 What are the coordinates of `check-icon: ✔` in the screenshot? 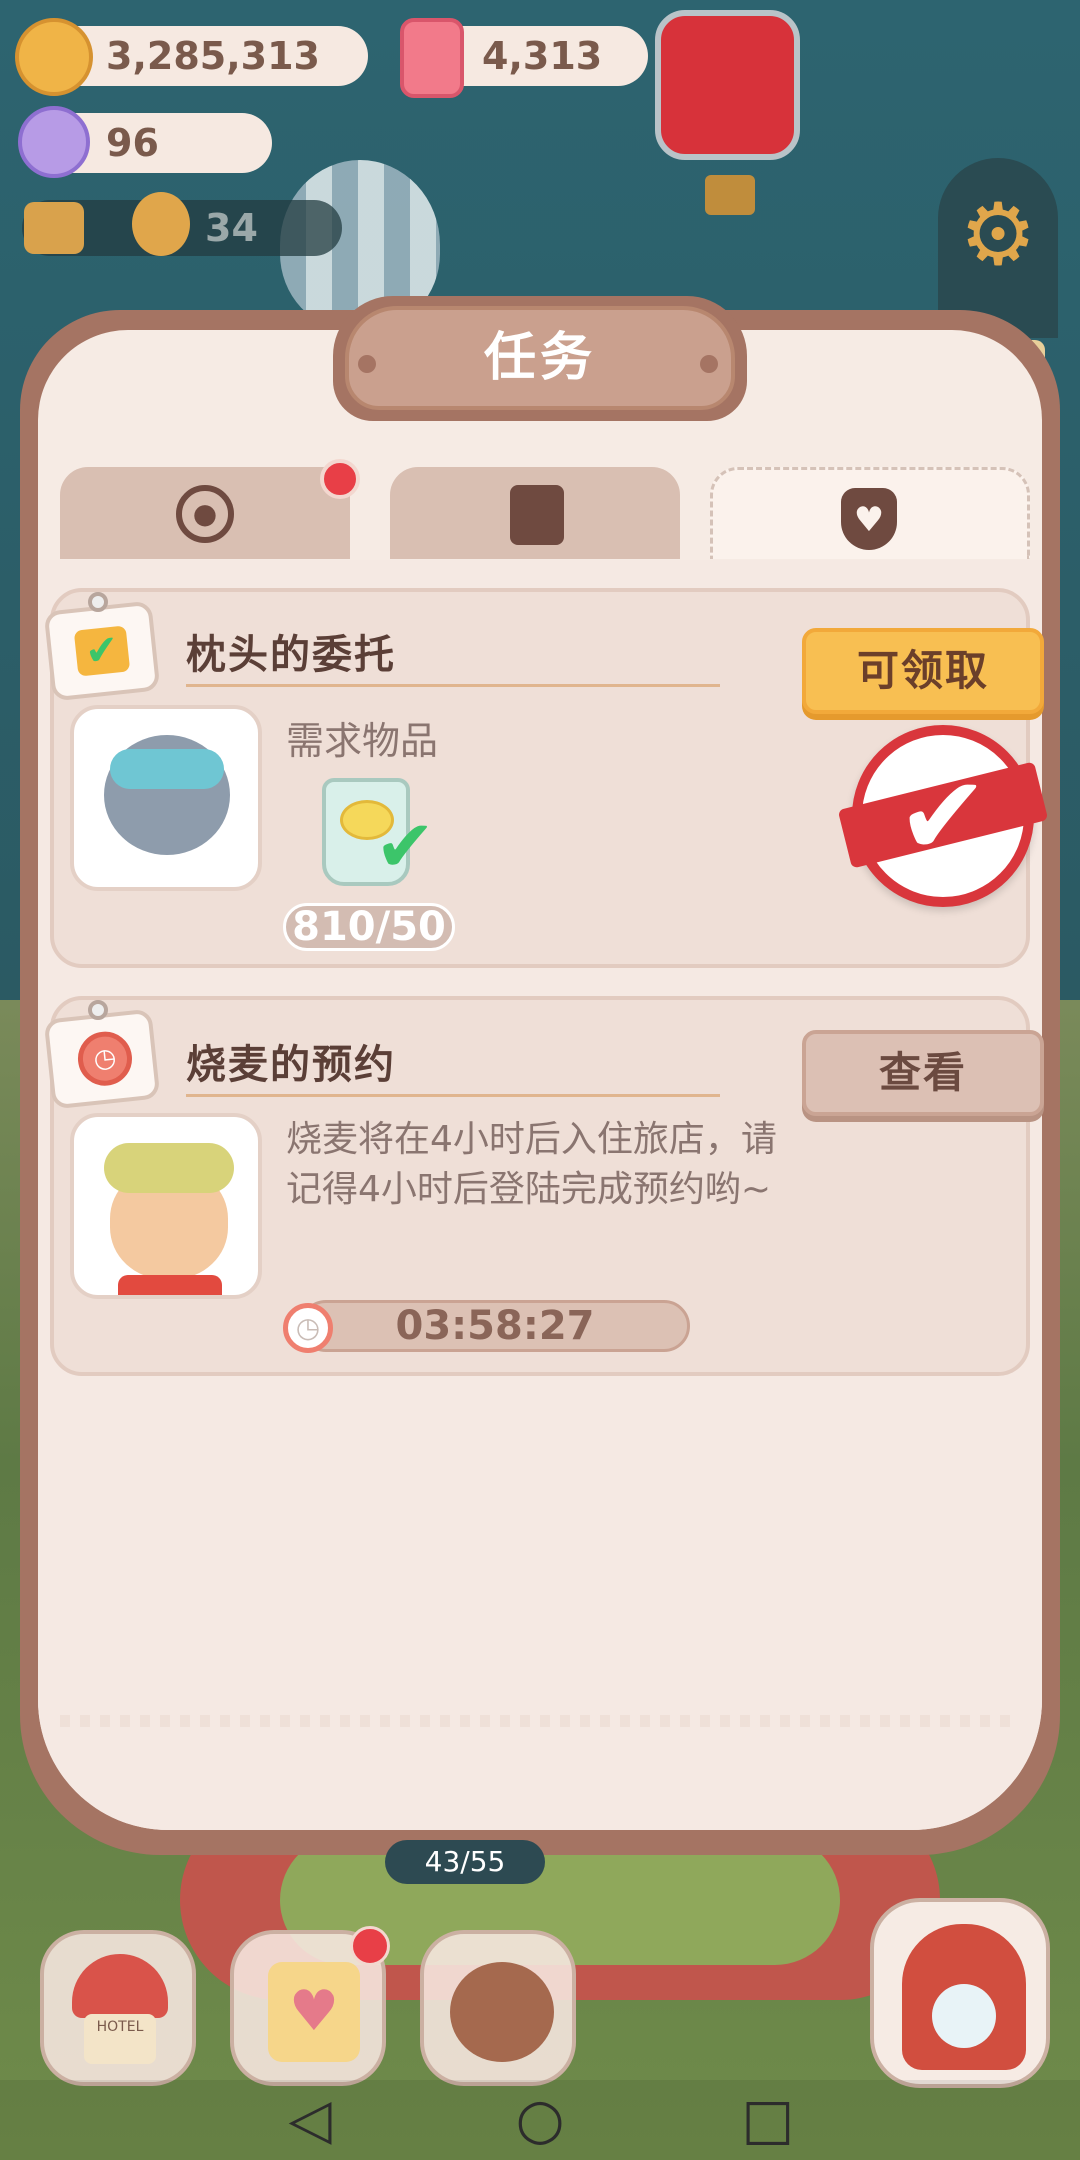 It's located at (405, 846).